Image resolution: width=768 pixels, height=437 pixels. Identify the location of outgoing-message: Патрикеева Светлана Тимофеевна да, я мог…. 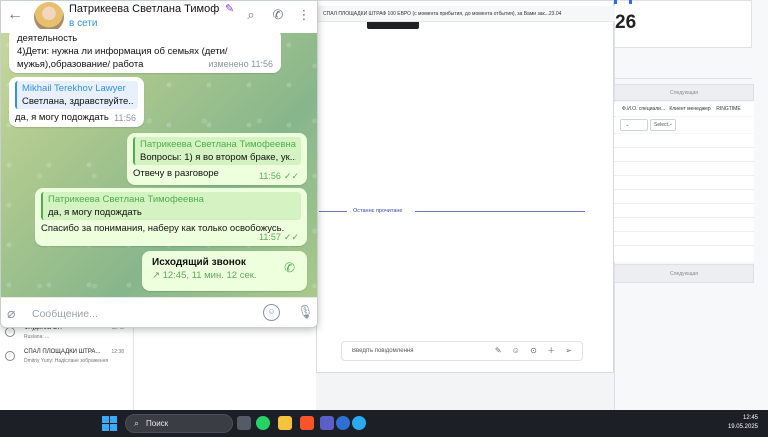
(171, 217).